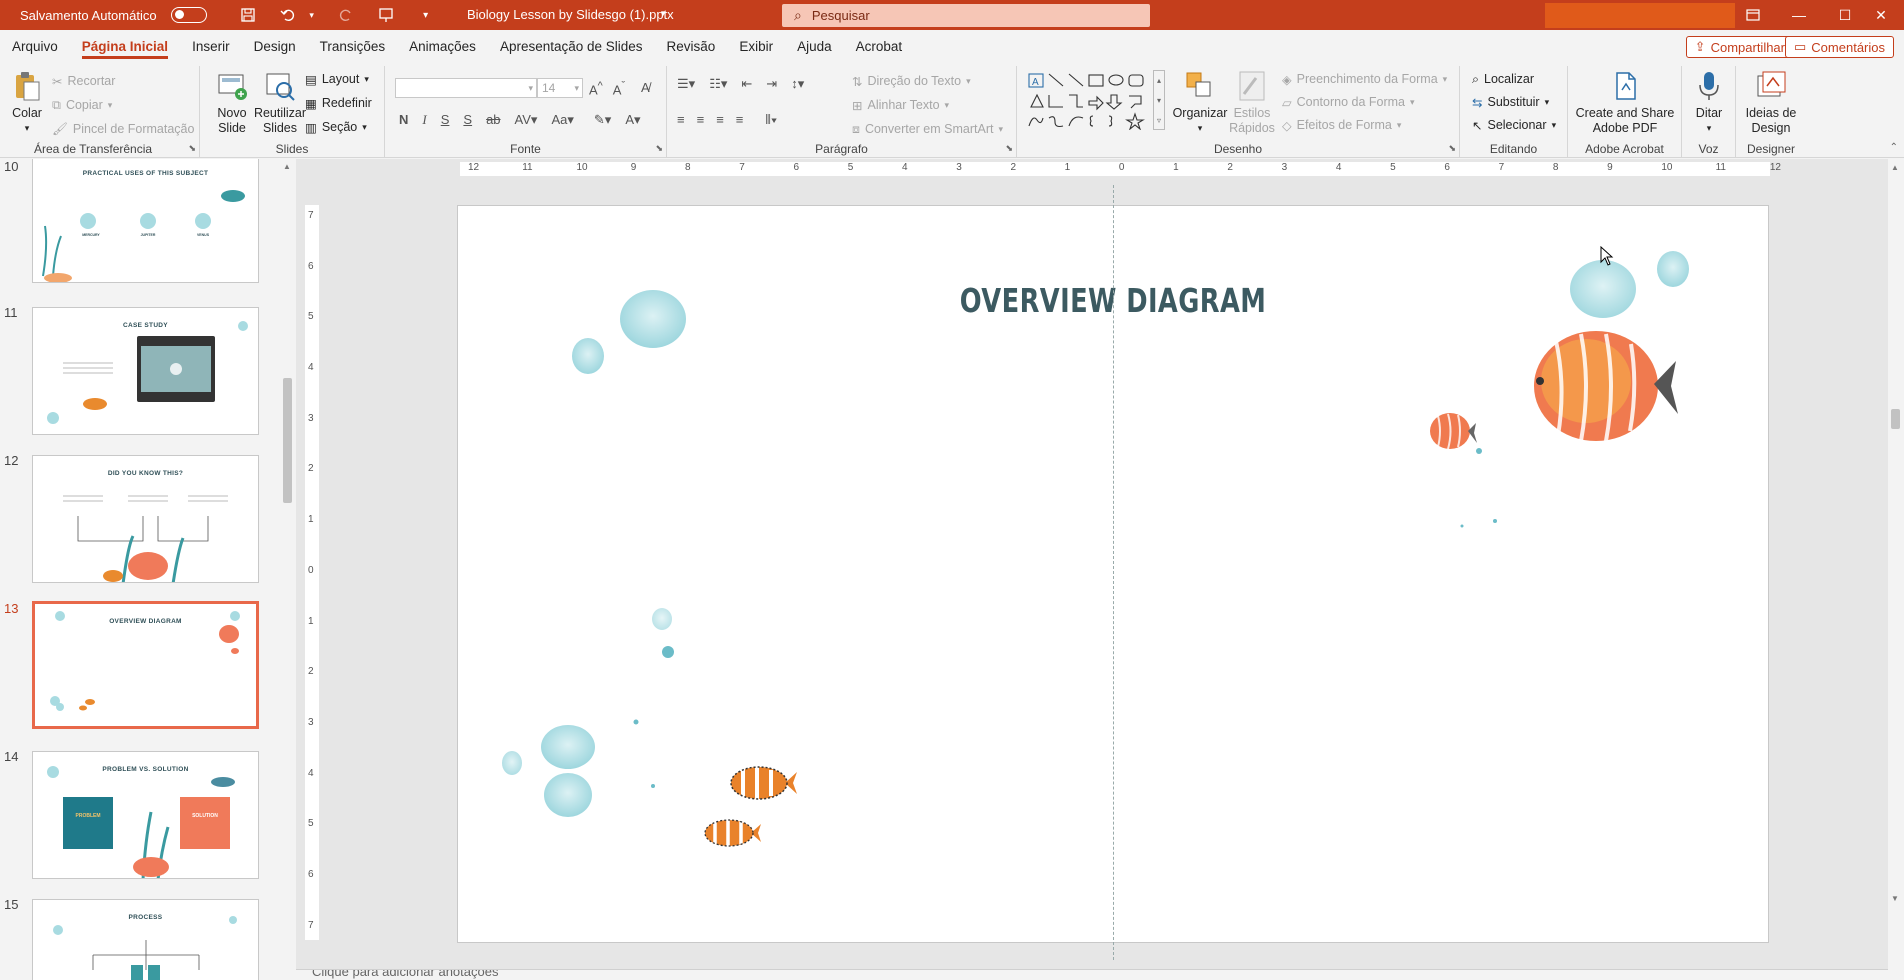  I want to click on thumbnails-scrollbar, so click(287, 569).